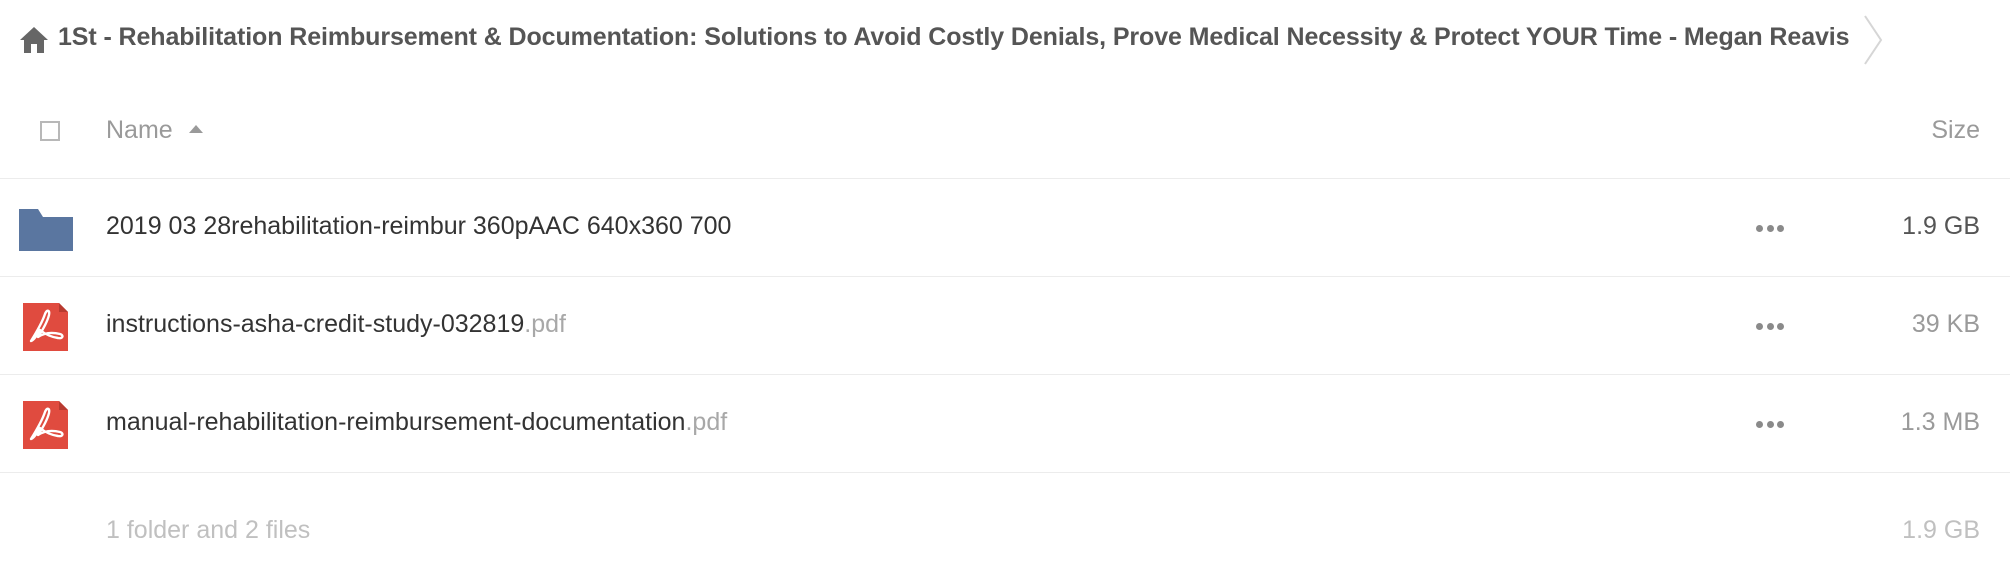 The height and width of the screenshot is (580, 2010). I want to click on summary-count: 1 folder and 2 files, so click(208, 530).